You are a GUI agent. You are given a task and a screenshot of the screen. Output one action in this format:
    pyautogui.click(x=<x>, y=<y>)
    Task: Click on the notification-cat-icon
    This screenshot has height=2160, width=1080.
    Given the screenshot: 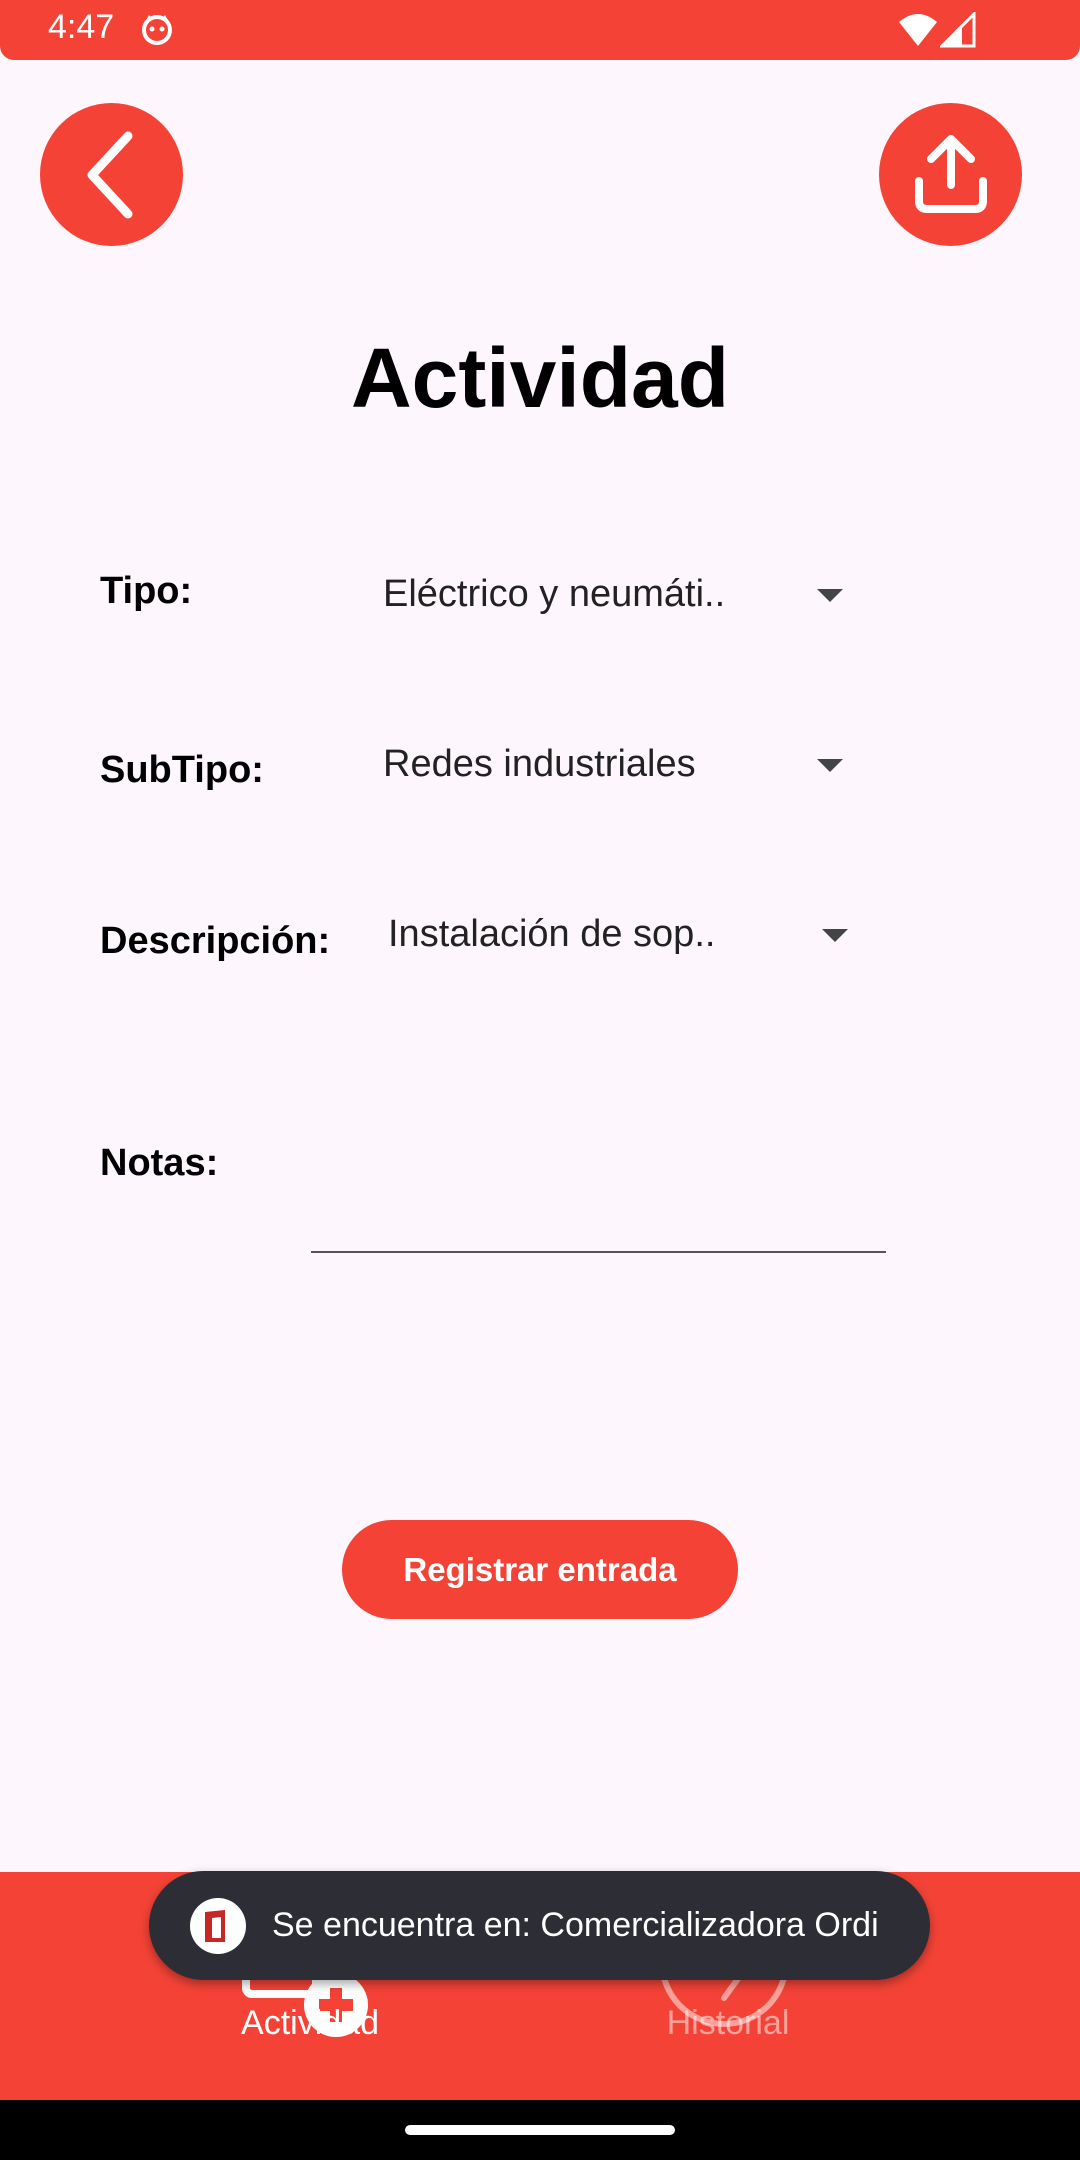 What is the action you would take?
    pyautogui.click(x=157, y=30)
    